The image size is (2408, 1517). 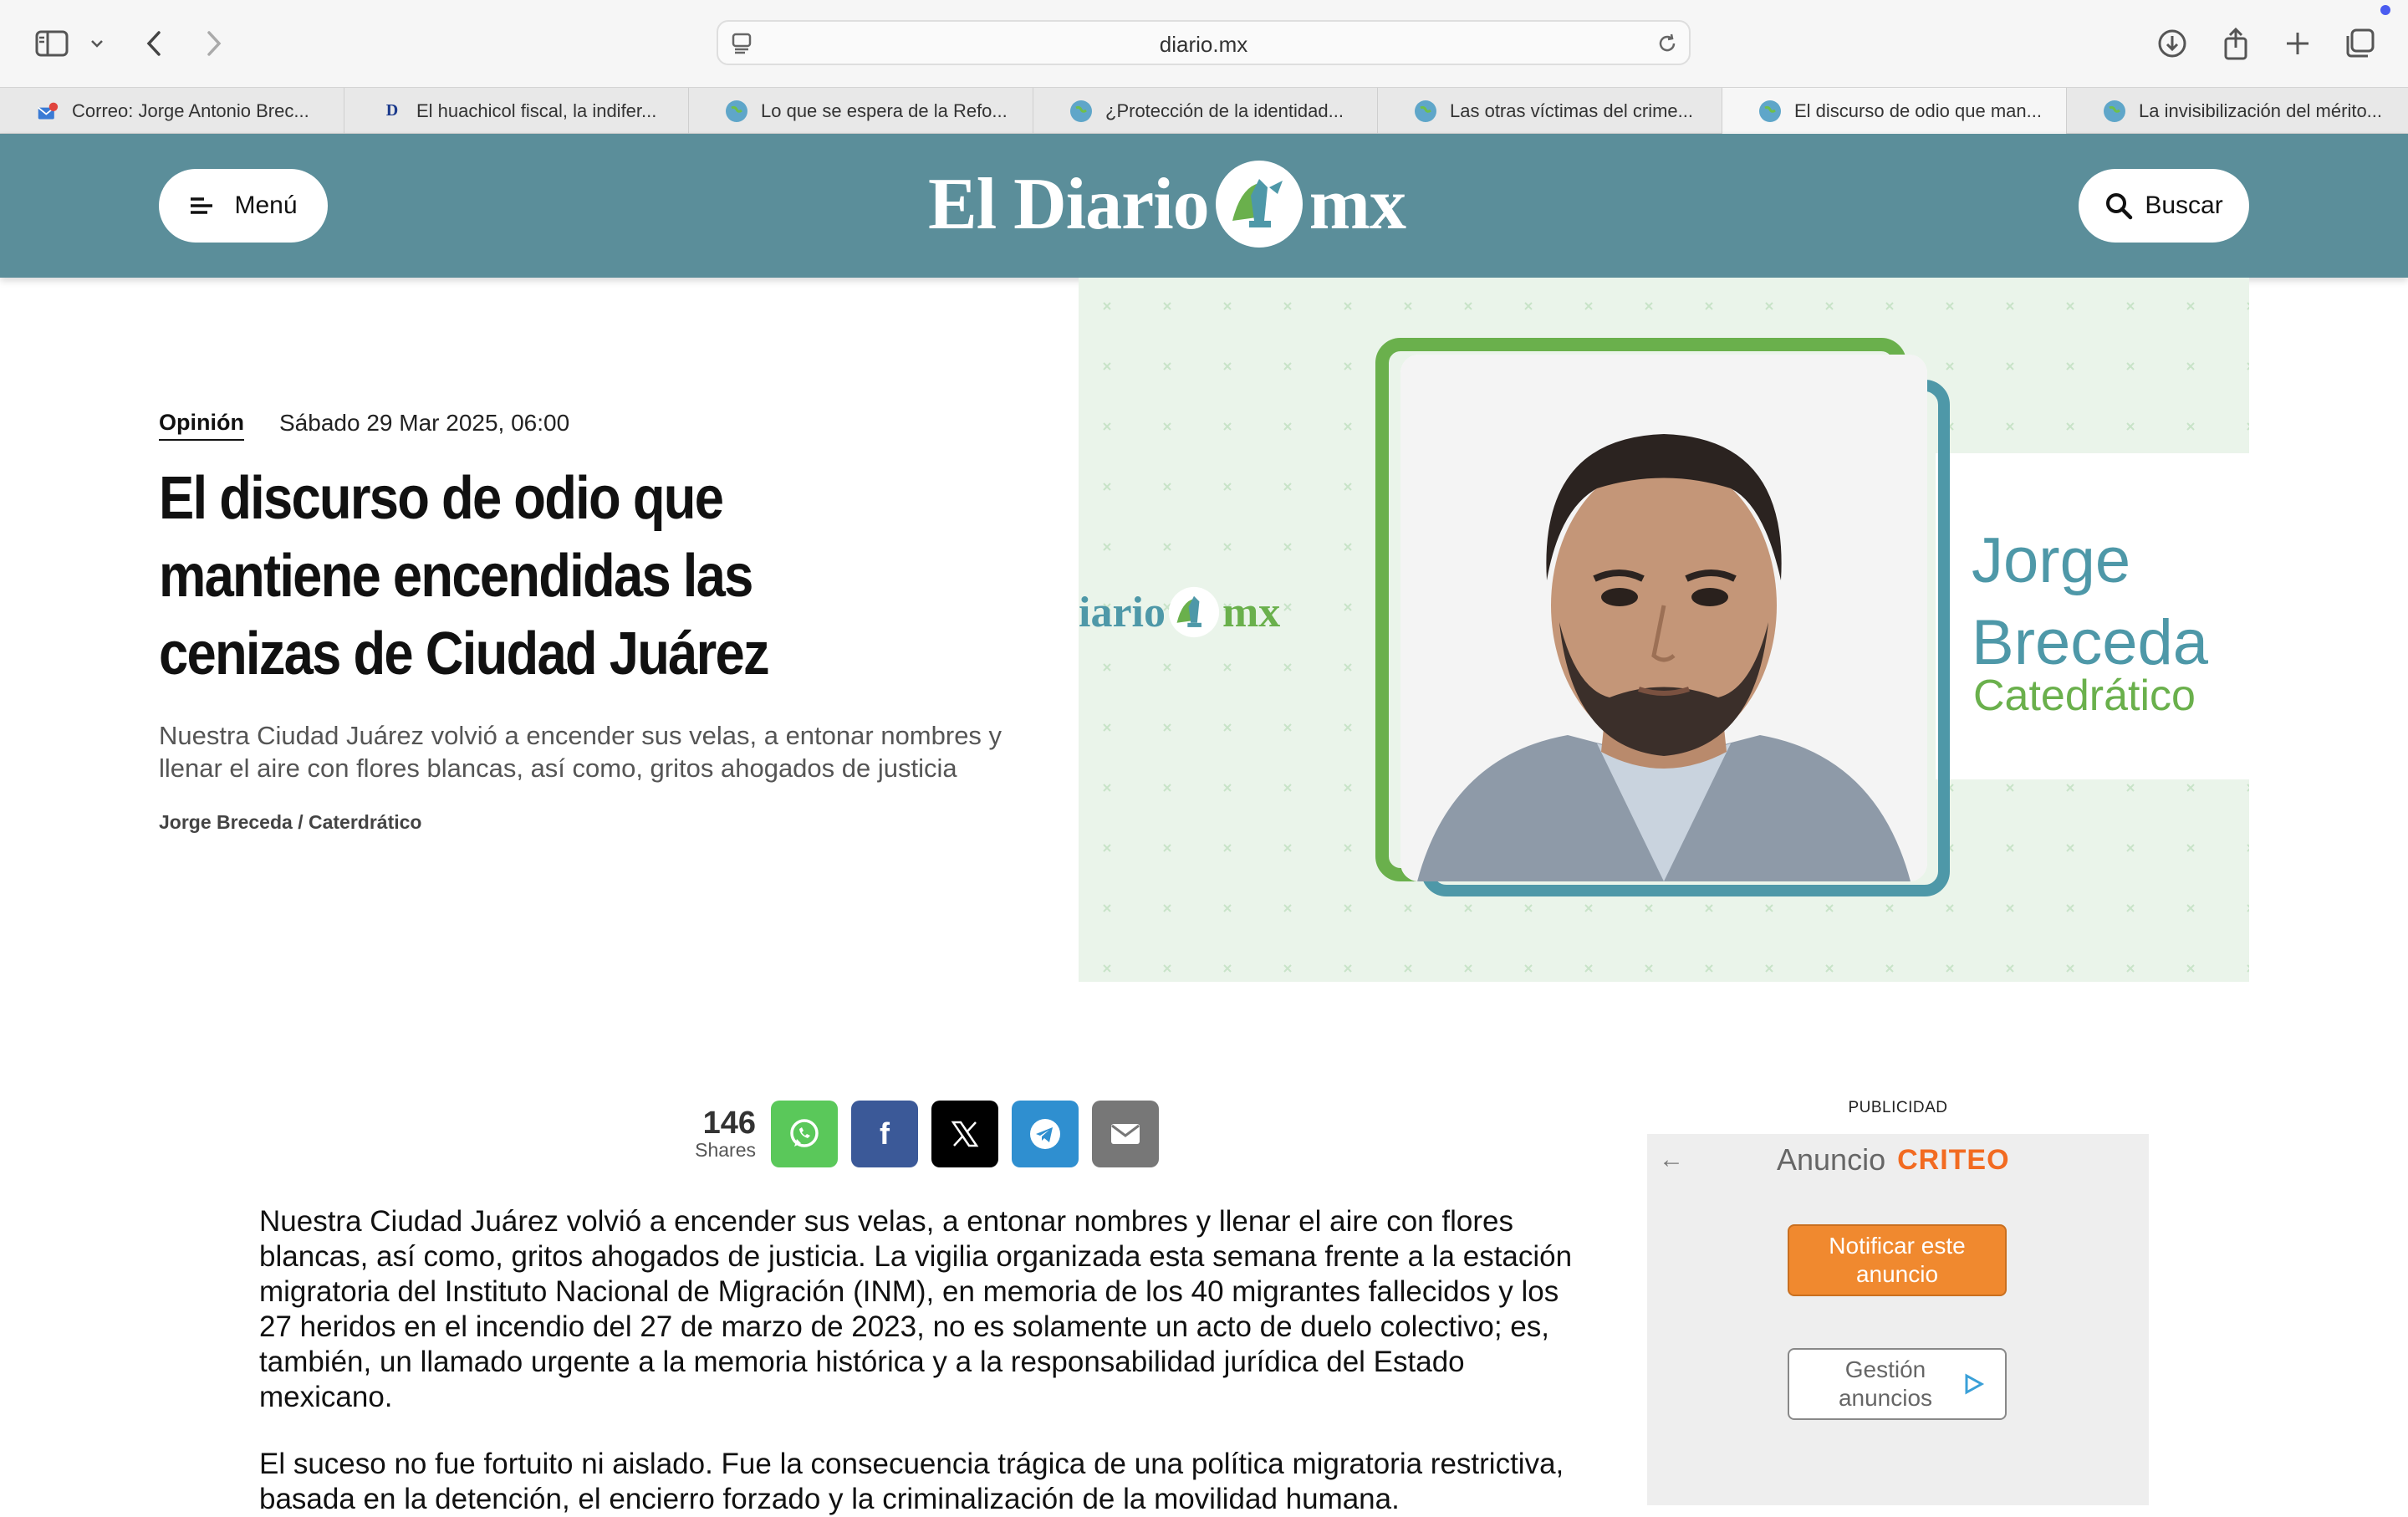 What do you see at coordinates (2297, 43) in the screenshot?
I see `new-tab-icon` at bounding box center [2297, 43].